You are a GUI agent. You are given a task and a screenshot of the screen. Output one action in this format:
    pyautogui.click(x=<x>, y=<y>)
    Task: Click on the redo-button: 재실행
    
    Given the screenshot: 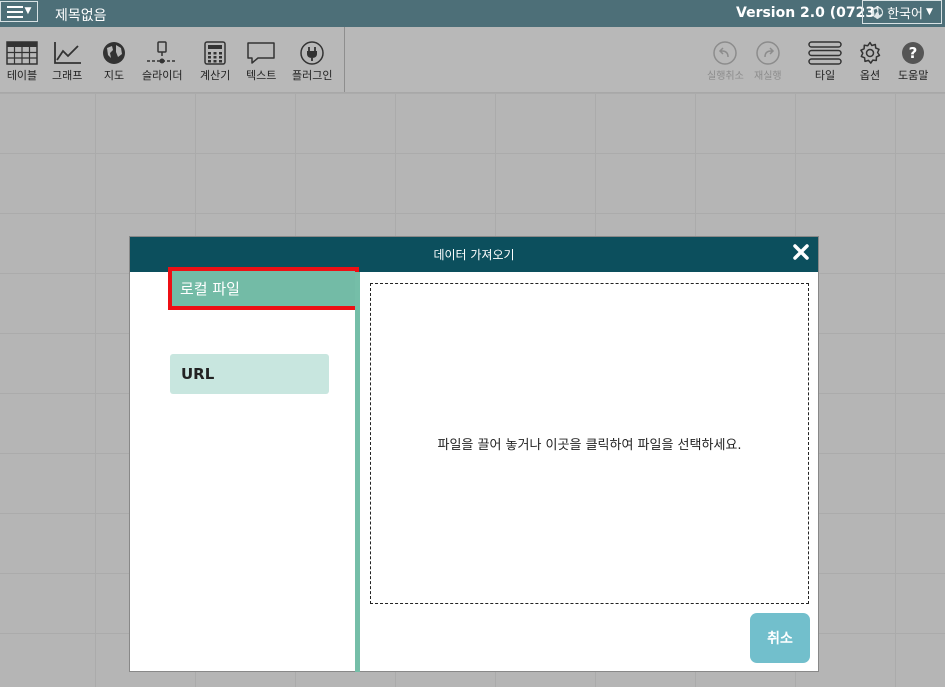 What is the action you would take?
    pyautogui.click(x=768, y=64)
    